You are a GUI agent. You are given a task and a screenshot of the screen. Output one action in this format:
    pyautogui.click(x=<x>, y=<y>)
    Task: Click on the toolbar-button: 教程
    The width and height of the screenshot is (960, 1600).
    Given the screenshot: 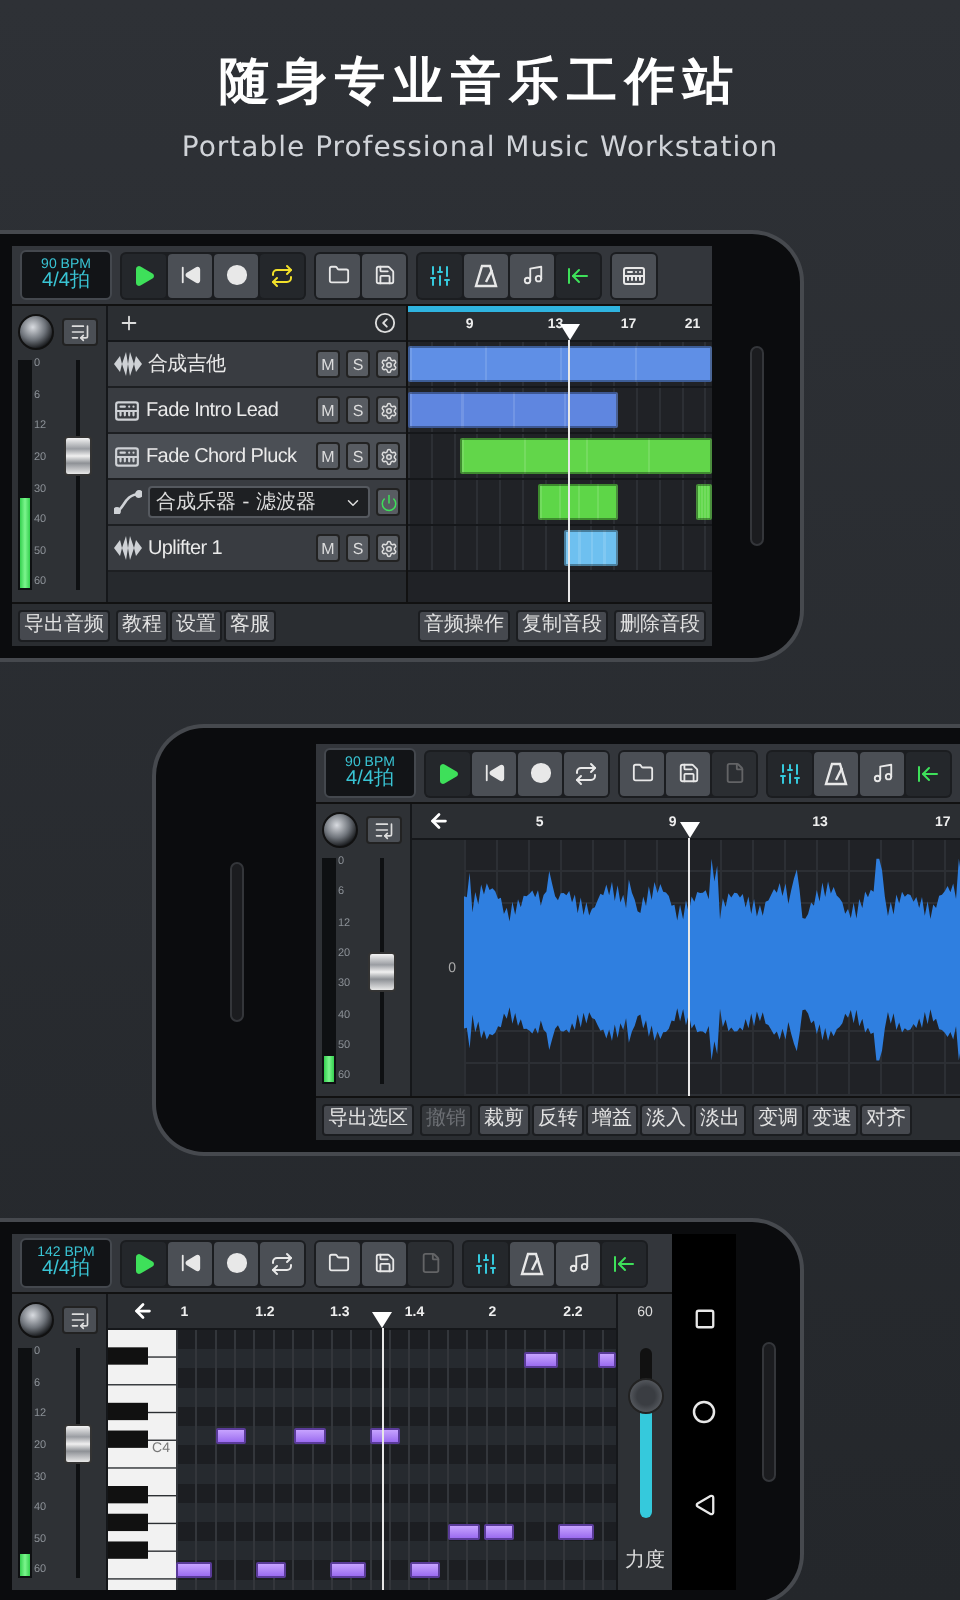 What is the action you would take?
    pyautogui.click(x=142, y=625)
    